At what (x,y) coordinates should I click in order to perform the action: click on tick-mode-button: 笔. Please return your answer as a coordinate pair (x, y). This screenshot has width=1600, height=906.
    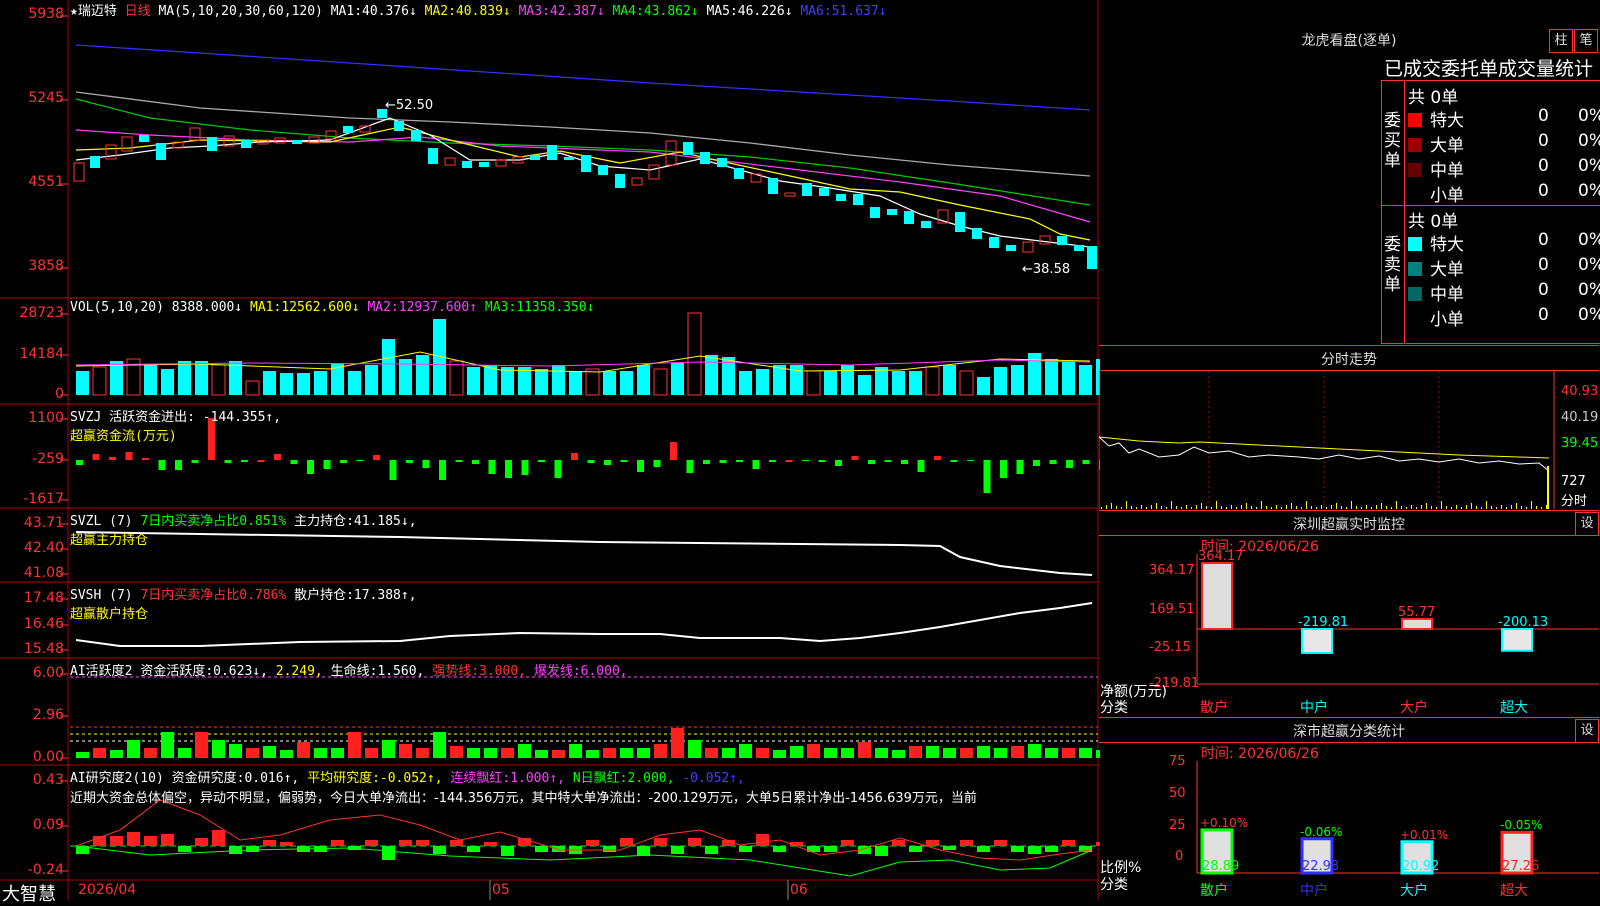
    Looking at the image, I should click on (1586, 41).